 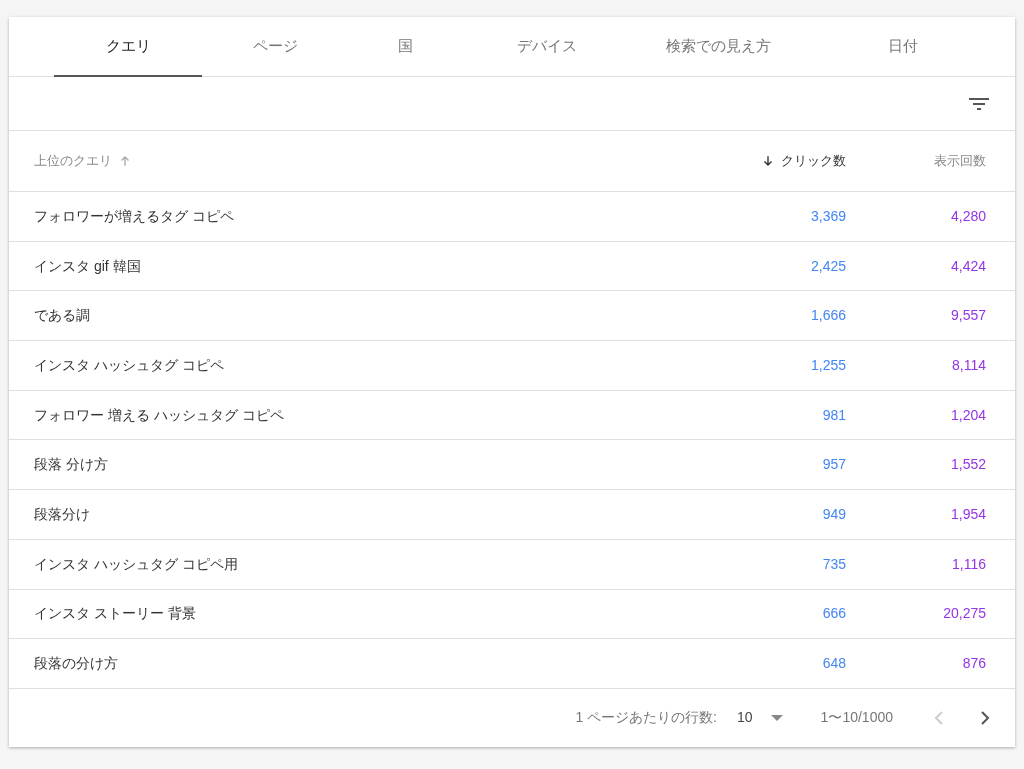 What do you see at coordinates (718, 47) in the screenshot?
I see `tab: 検索での見え方` at bounding box center [718, 47].